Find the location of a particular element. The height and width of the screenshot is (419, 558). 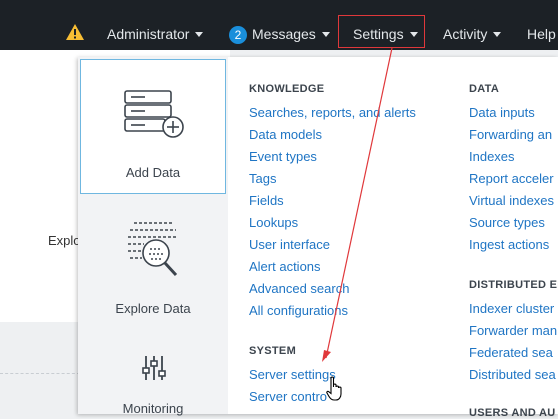

link-distributed-search: Distributed sea is located at coordinates (512, 374).